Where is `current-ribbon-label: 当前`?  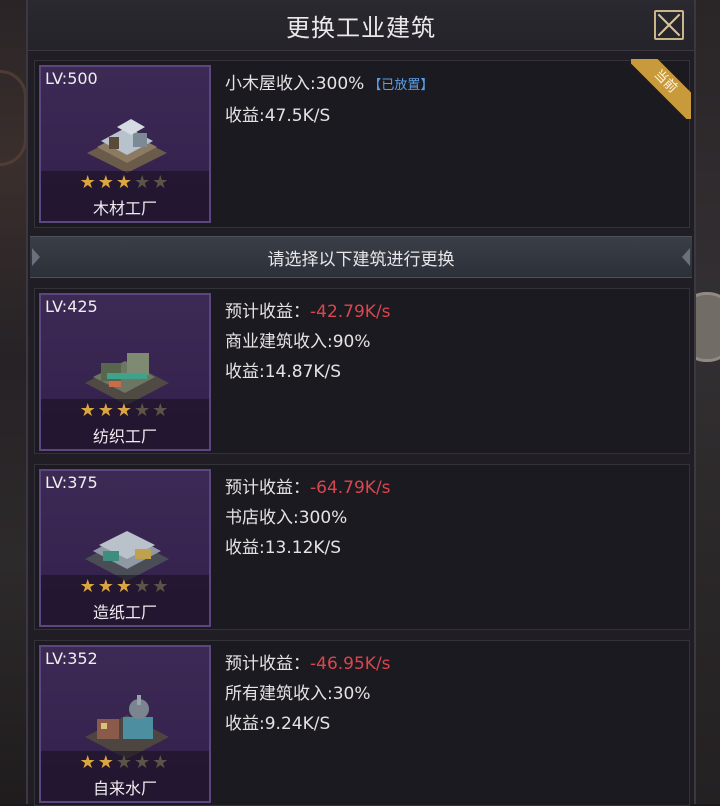
current-ribbon-label: 当前 is located at coordinates (661, 89).